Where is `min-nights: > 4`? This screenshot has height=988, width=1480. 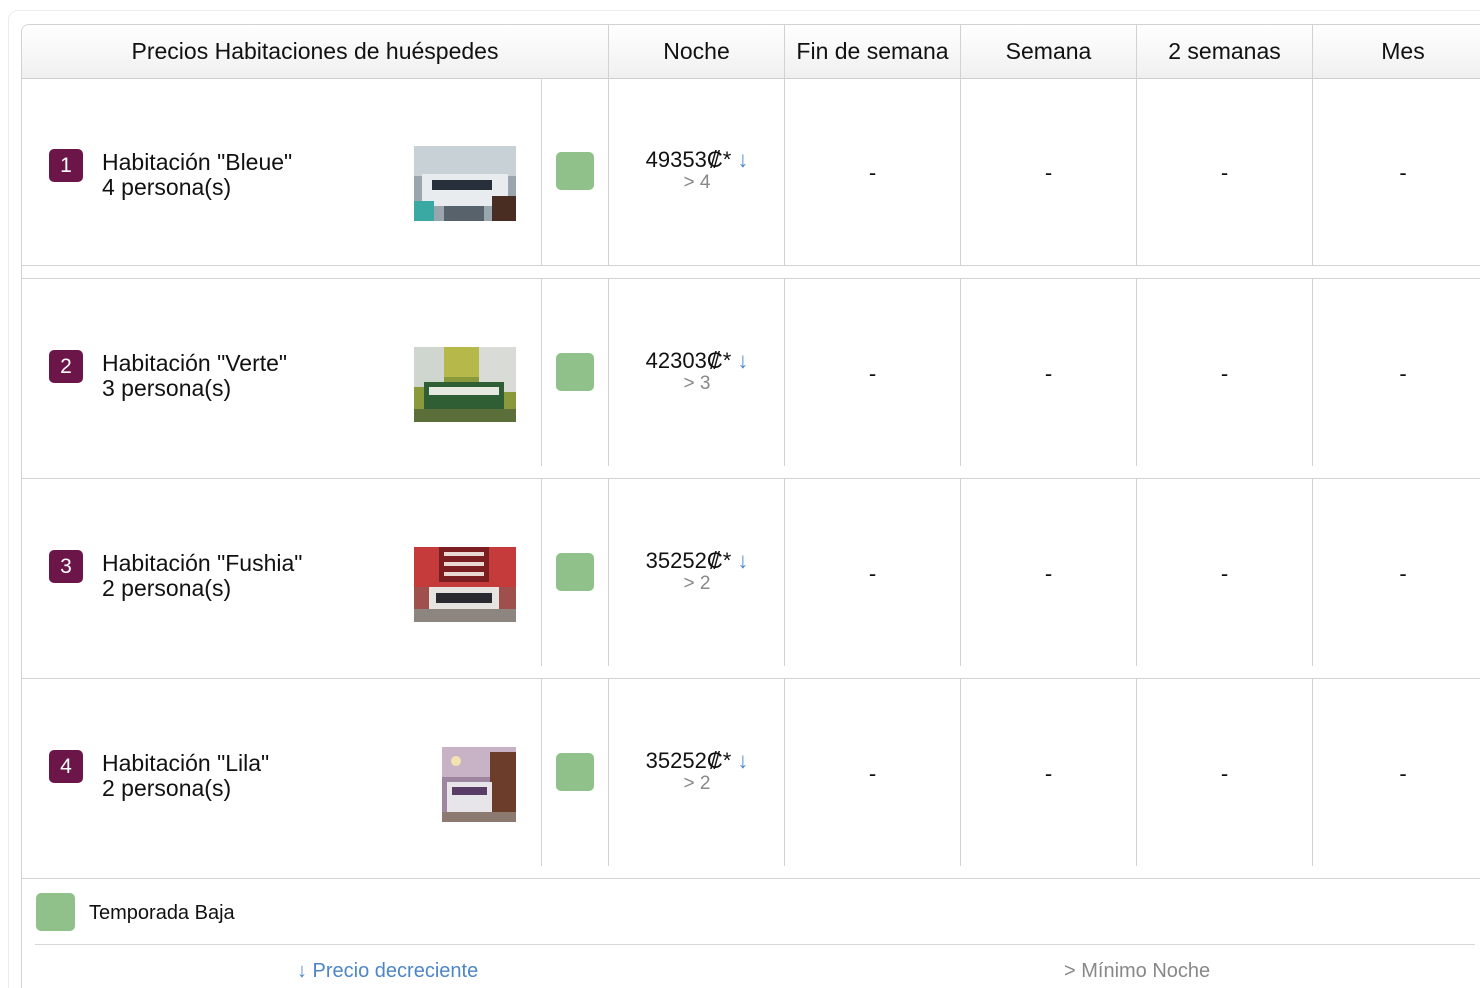 min-nights: > 4 is located at coordinates (697, 182).